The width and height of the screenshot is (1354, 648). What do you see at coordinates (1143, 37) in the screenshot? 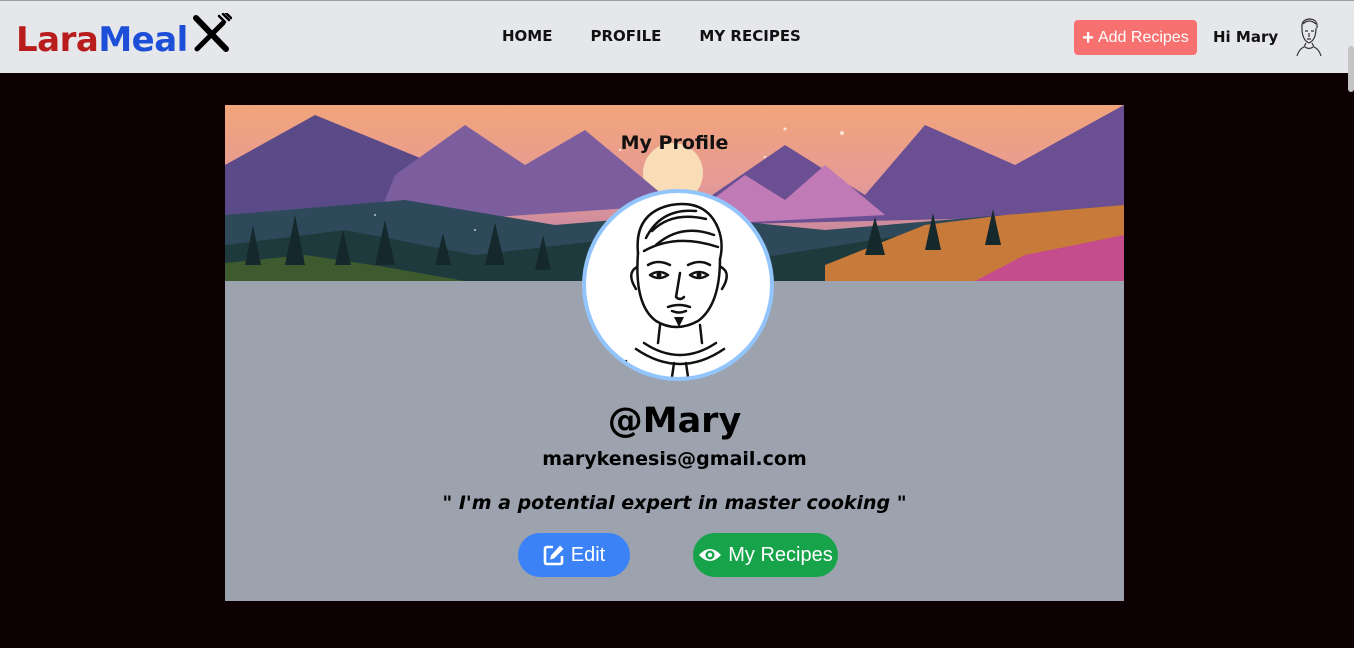
I see `add-recipes-label: Add Recipes` at bounding box center [1143, 37].